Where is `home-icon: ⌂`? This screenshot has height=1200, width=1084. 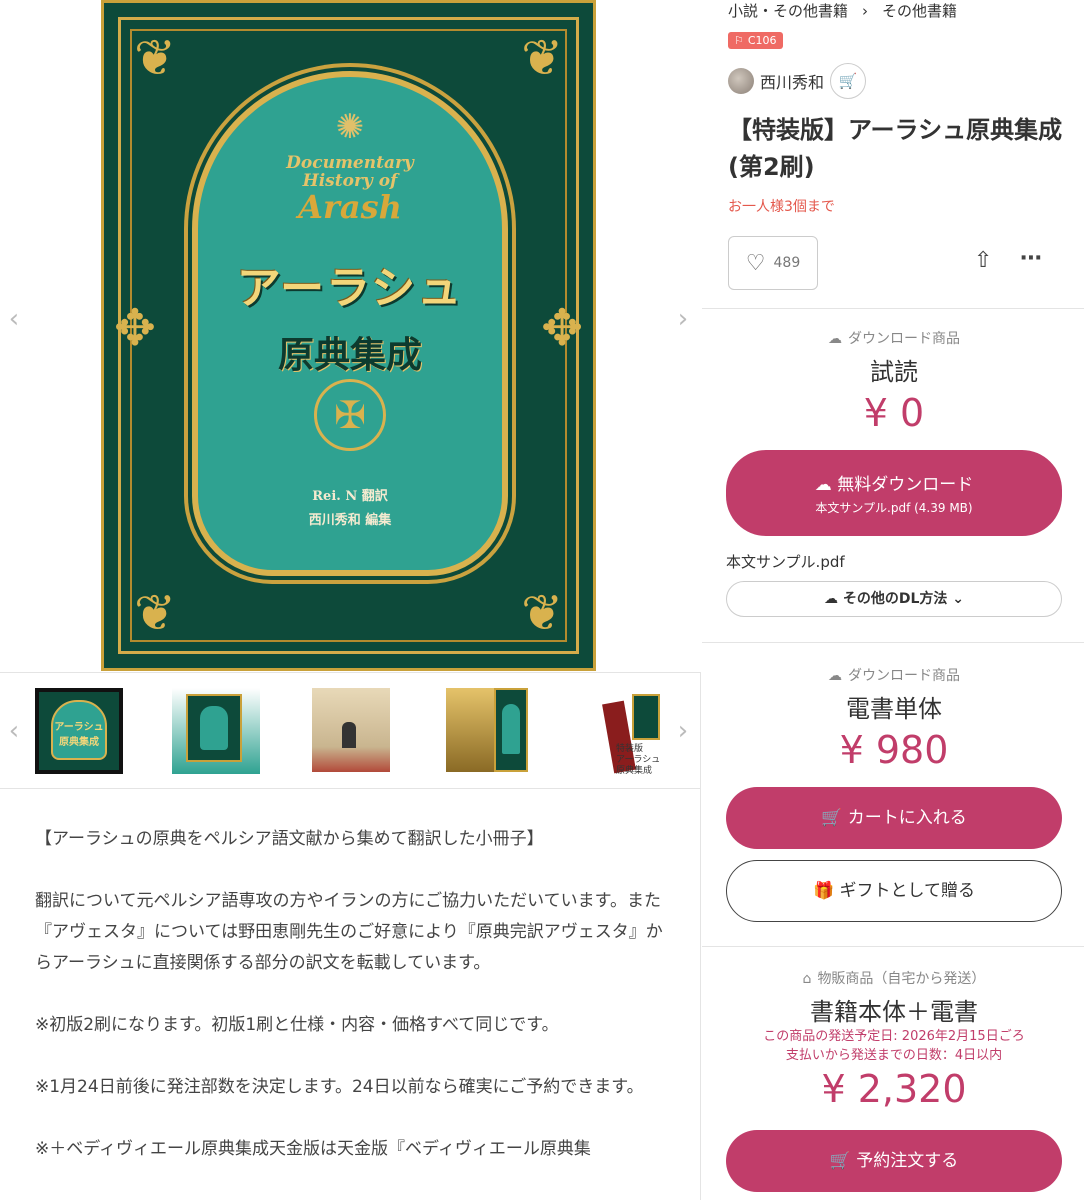
home-icon: ⌂ is located at coordinates (807, 979).